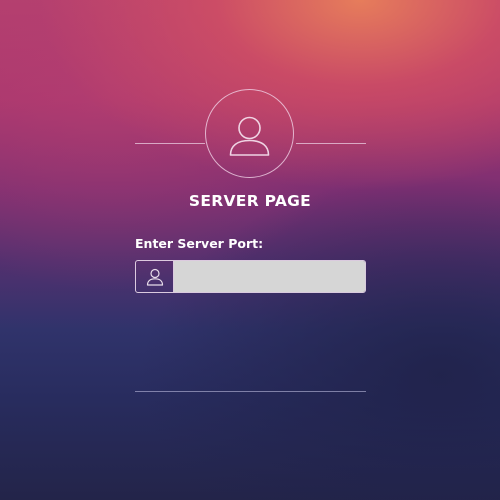 This screenshot has height=500, width=500. Describe the element at coordinates (331, 143) in the screenshot. I see `header-divider-right` at that location.